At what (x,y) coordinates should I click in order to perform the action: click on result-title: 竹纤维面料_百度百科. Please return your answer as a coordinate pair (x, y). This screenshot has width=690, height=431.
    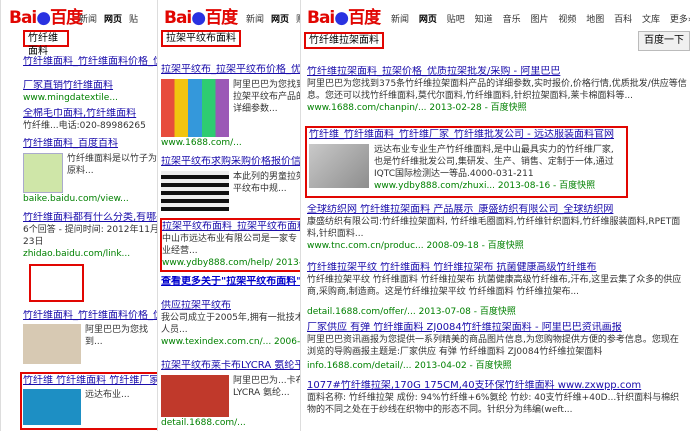
    Looking at the image, I should click on (91, 144).